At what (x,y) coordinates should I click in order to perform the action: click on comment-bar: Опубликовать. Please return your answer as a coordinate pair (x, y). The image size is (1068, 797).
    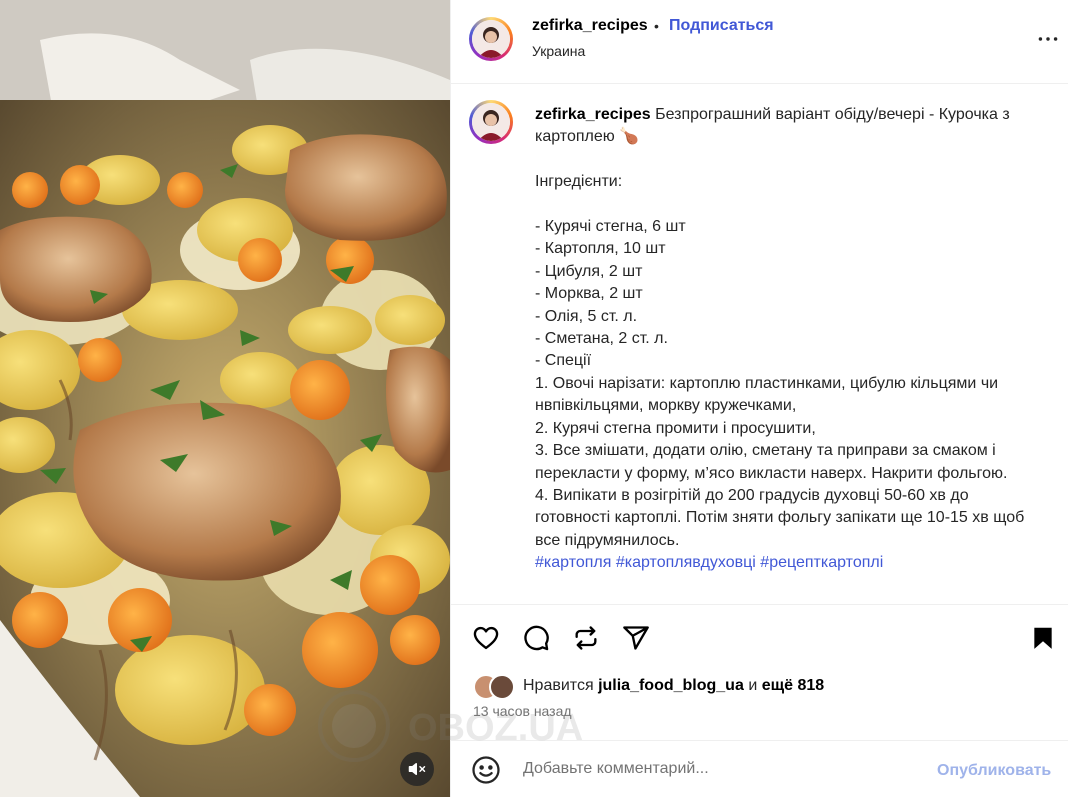
    Looking at the image, I should click on (759, 768).